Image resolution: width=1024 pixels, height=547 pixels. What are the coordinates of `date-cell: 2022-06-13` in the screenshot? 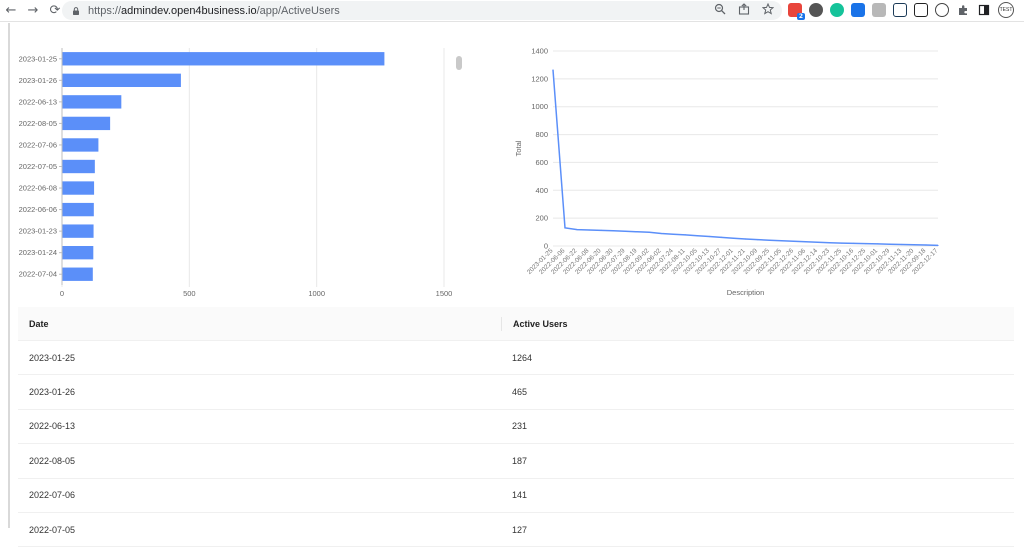 It's located at (52, 426).